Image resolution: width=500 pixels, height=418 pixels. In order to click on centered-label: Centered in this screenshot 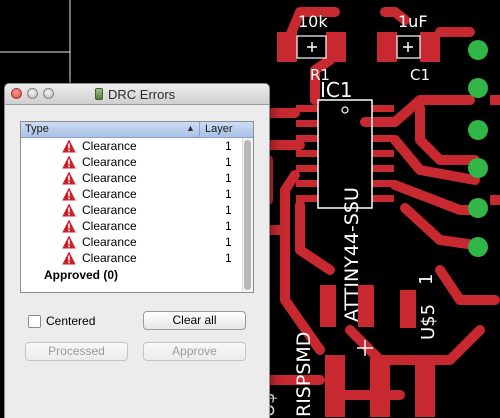, I will do `click(71, 321)`.